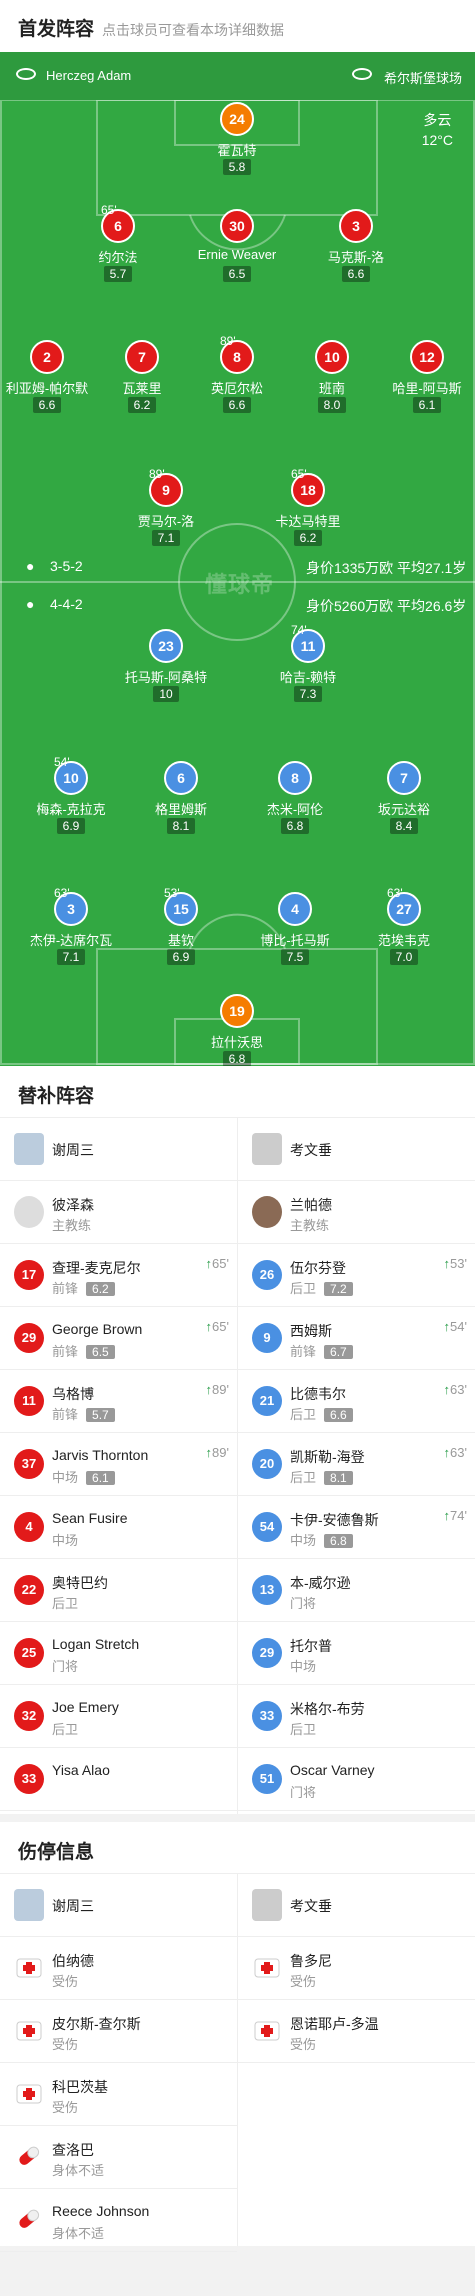  Describe the element at coordinates (29, 1275) in the screenshot. I see `shirt-number: 17` at that location.